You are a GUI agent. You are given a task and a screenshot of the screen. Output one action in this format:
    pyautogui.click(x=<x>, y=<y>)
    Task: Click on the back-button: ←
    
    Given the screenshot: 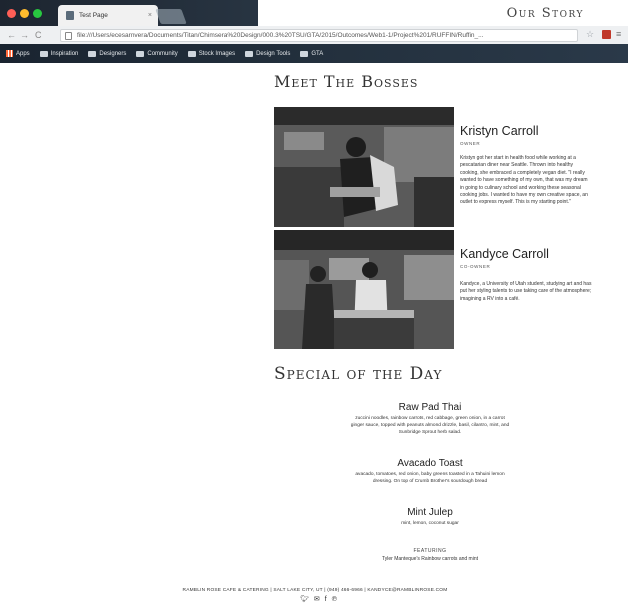 What is the action you would take?
    pyautogui.click(x=11, y=35)
    